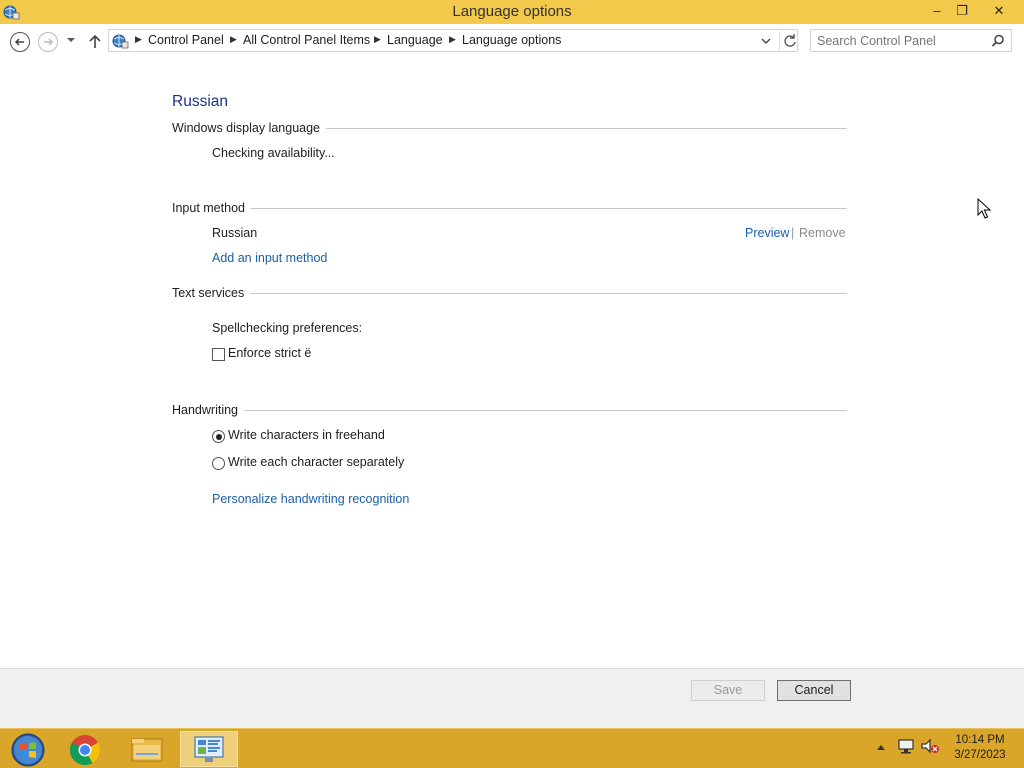  I want to click on start-button, so click(29, 749).